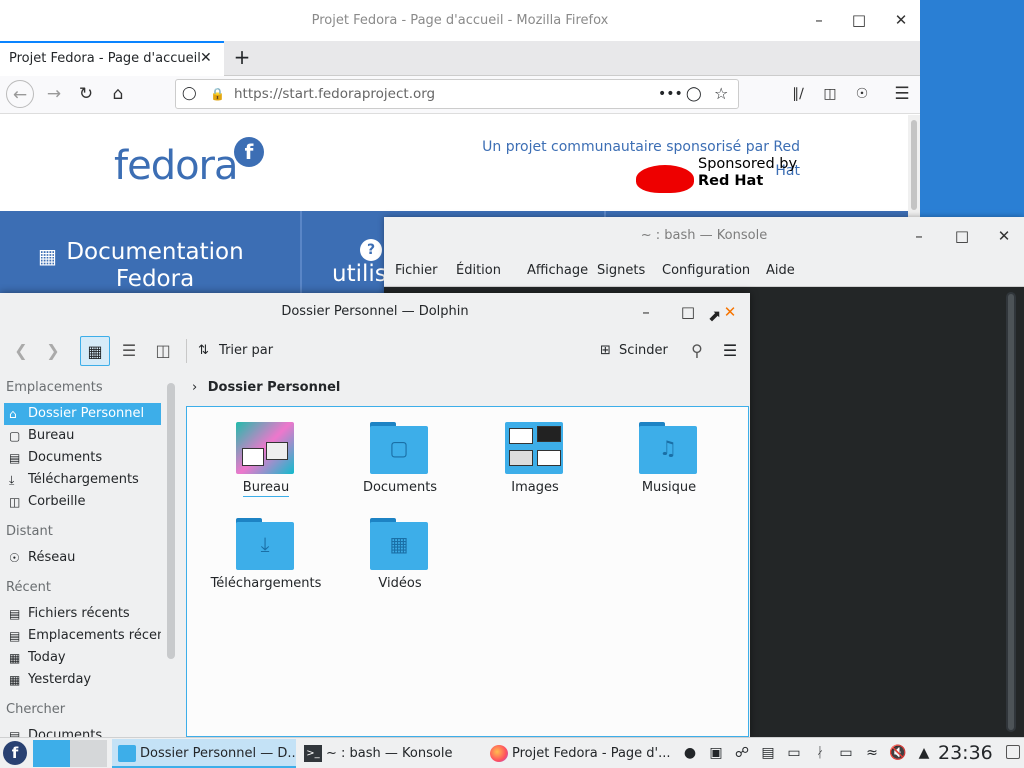 This screenshot has width=1024, height=768. Describe the element at coordinates (163, 351) in the screenshot. I see `details-view-icon: ◫` at that location.